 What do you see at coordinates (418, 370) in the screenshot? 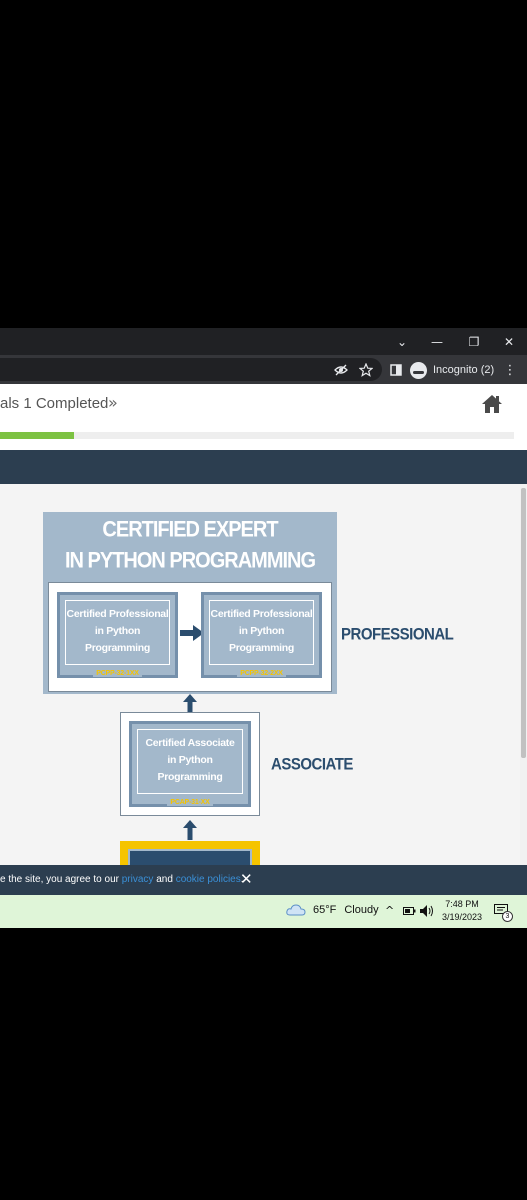
I see `incognito-icon` at bounding box center [418, 370].